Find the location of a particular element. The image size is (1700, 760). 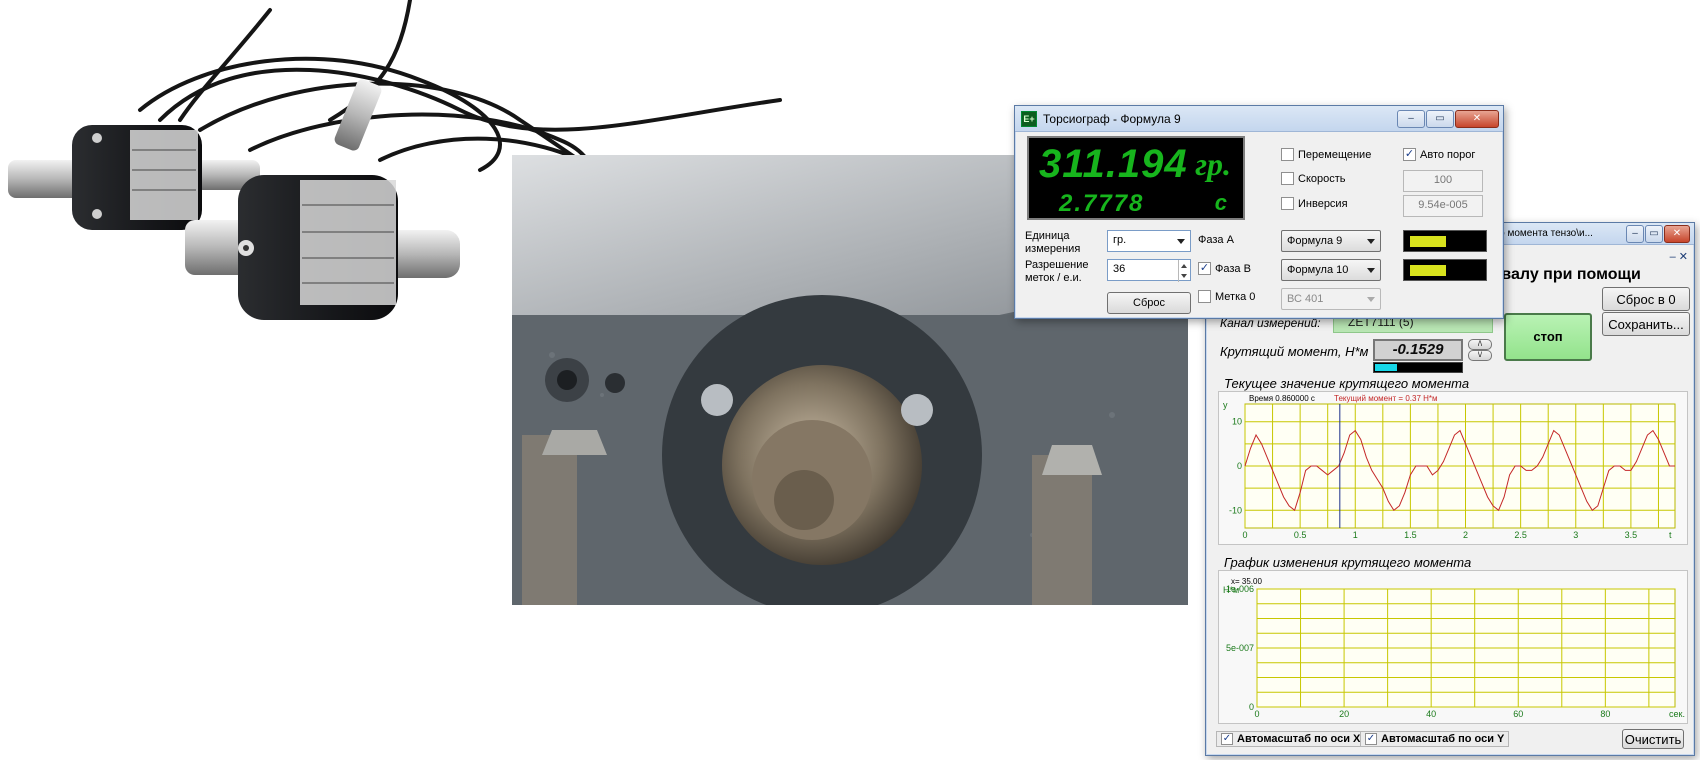

stop-button: стоп is located at coordinates (1548, 337).